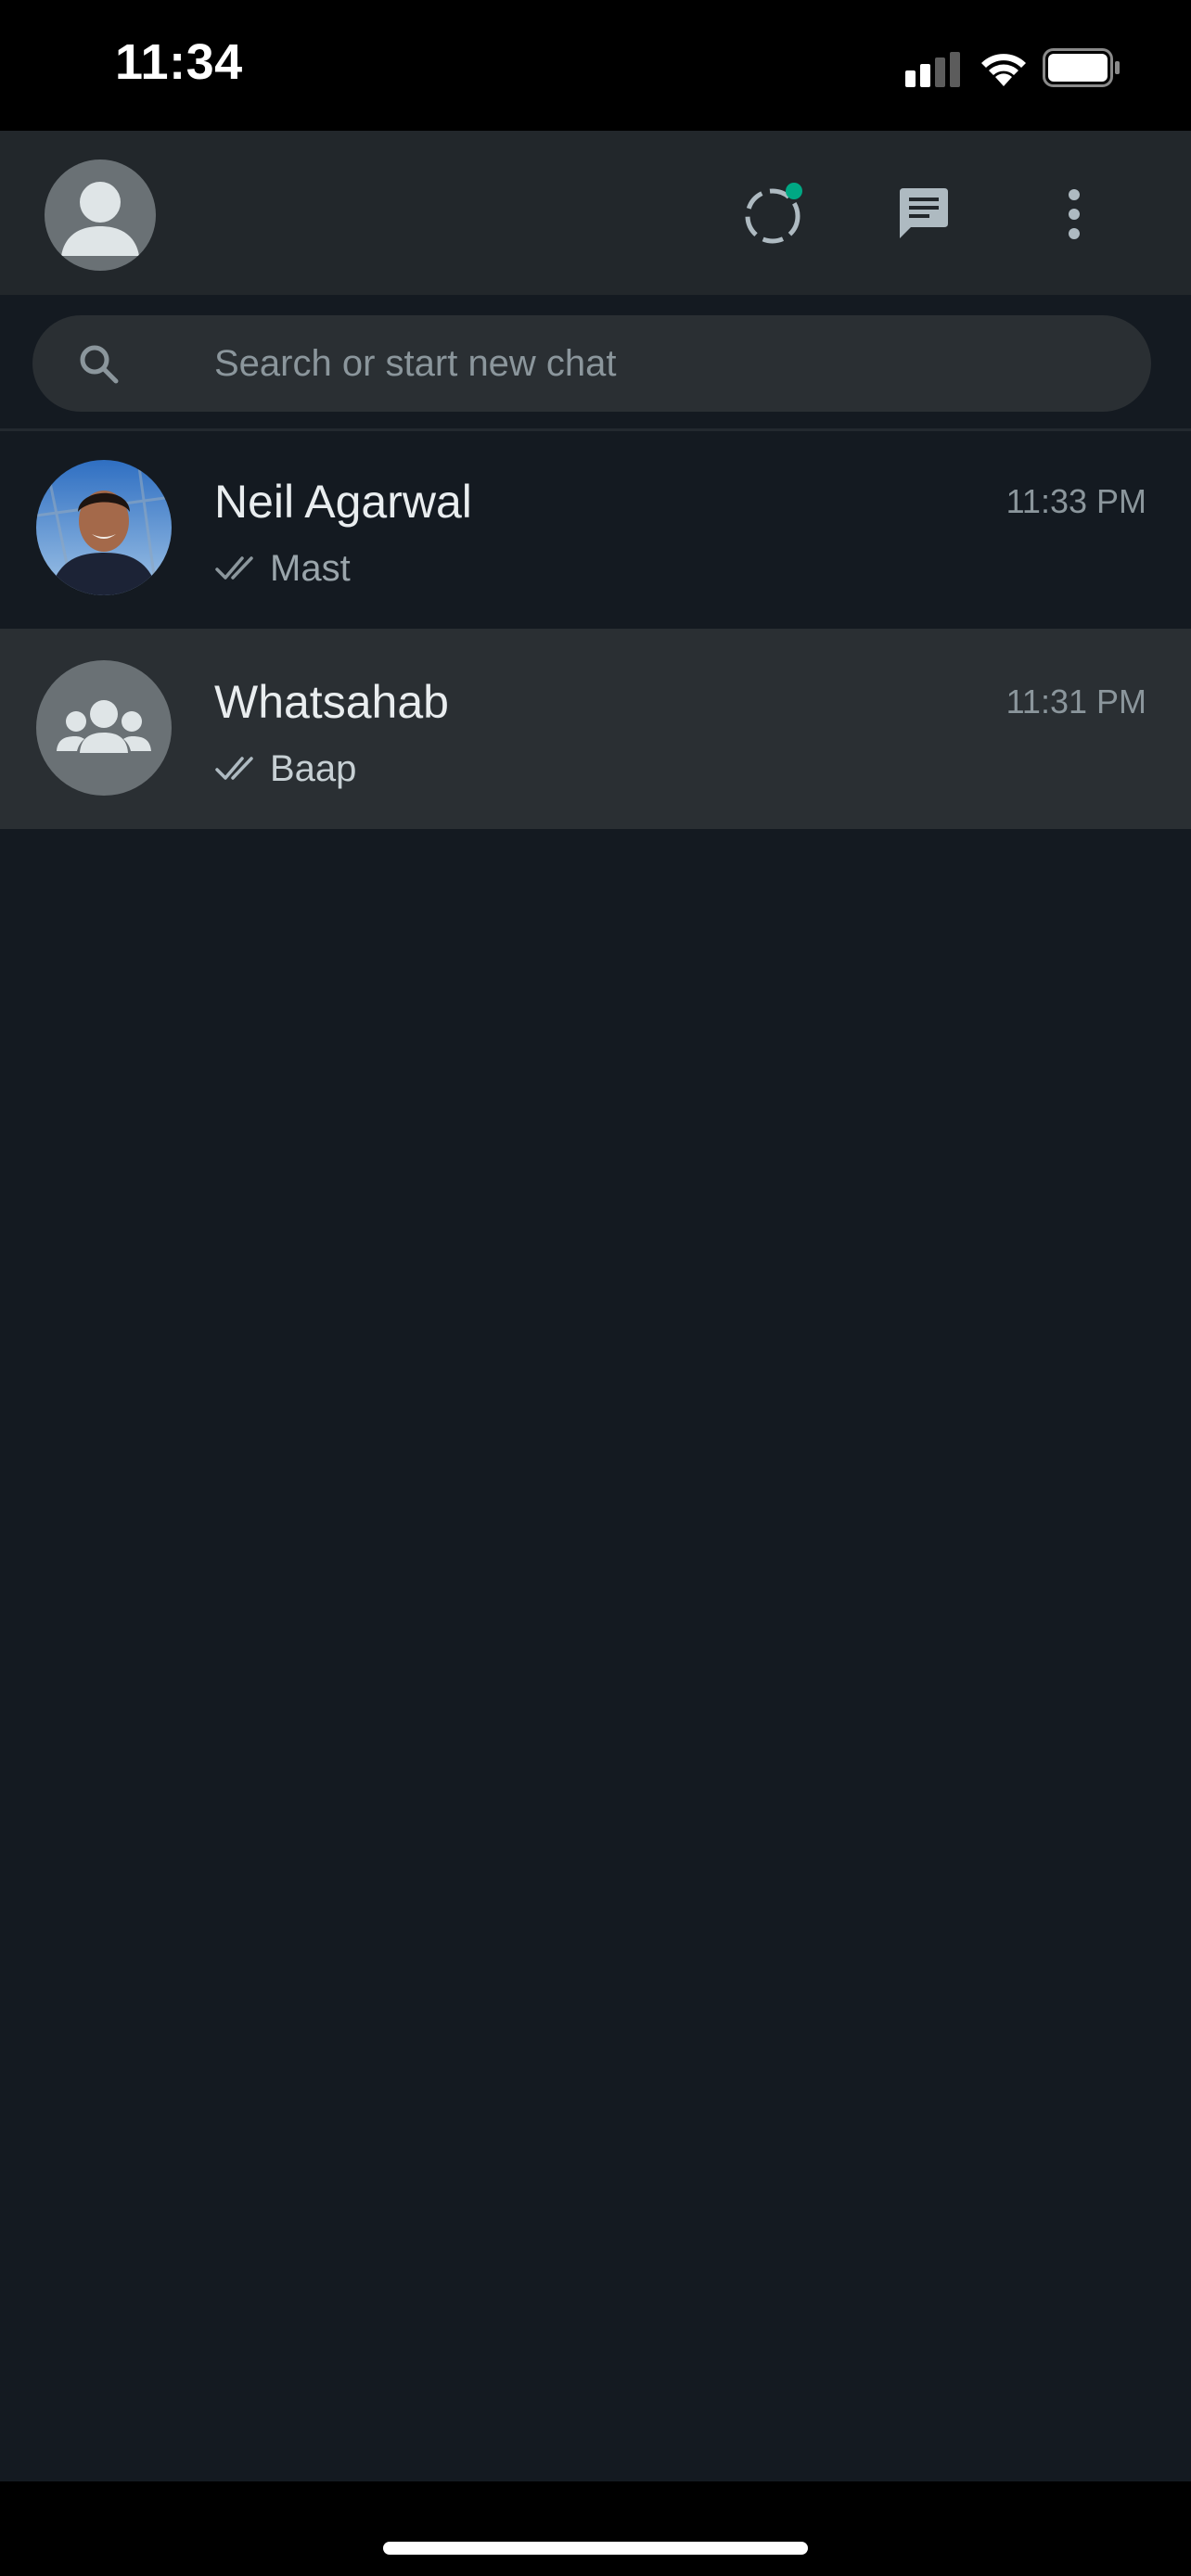  I want to click on chat-timestamp: 11:31 PM, so click(1075, 702).